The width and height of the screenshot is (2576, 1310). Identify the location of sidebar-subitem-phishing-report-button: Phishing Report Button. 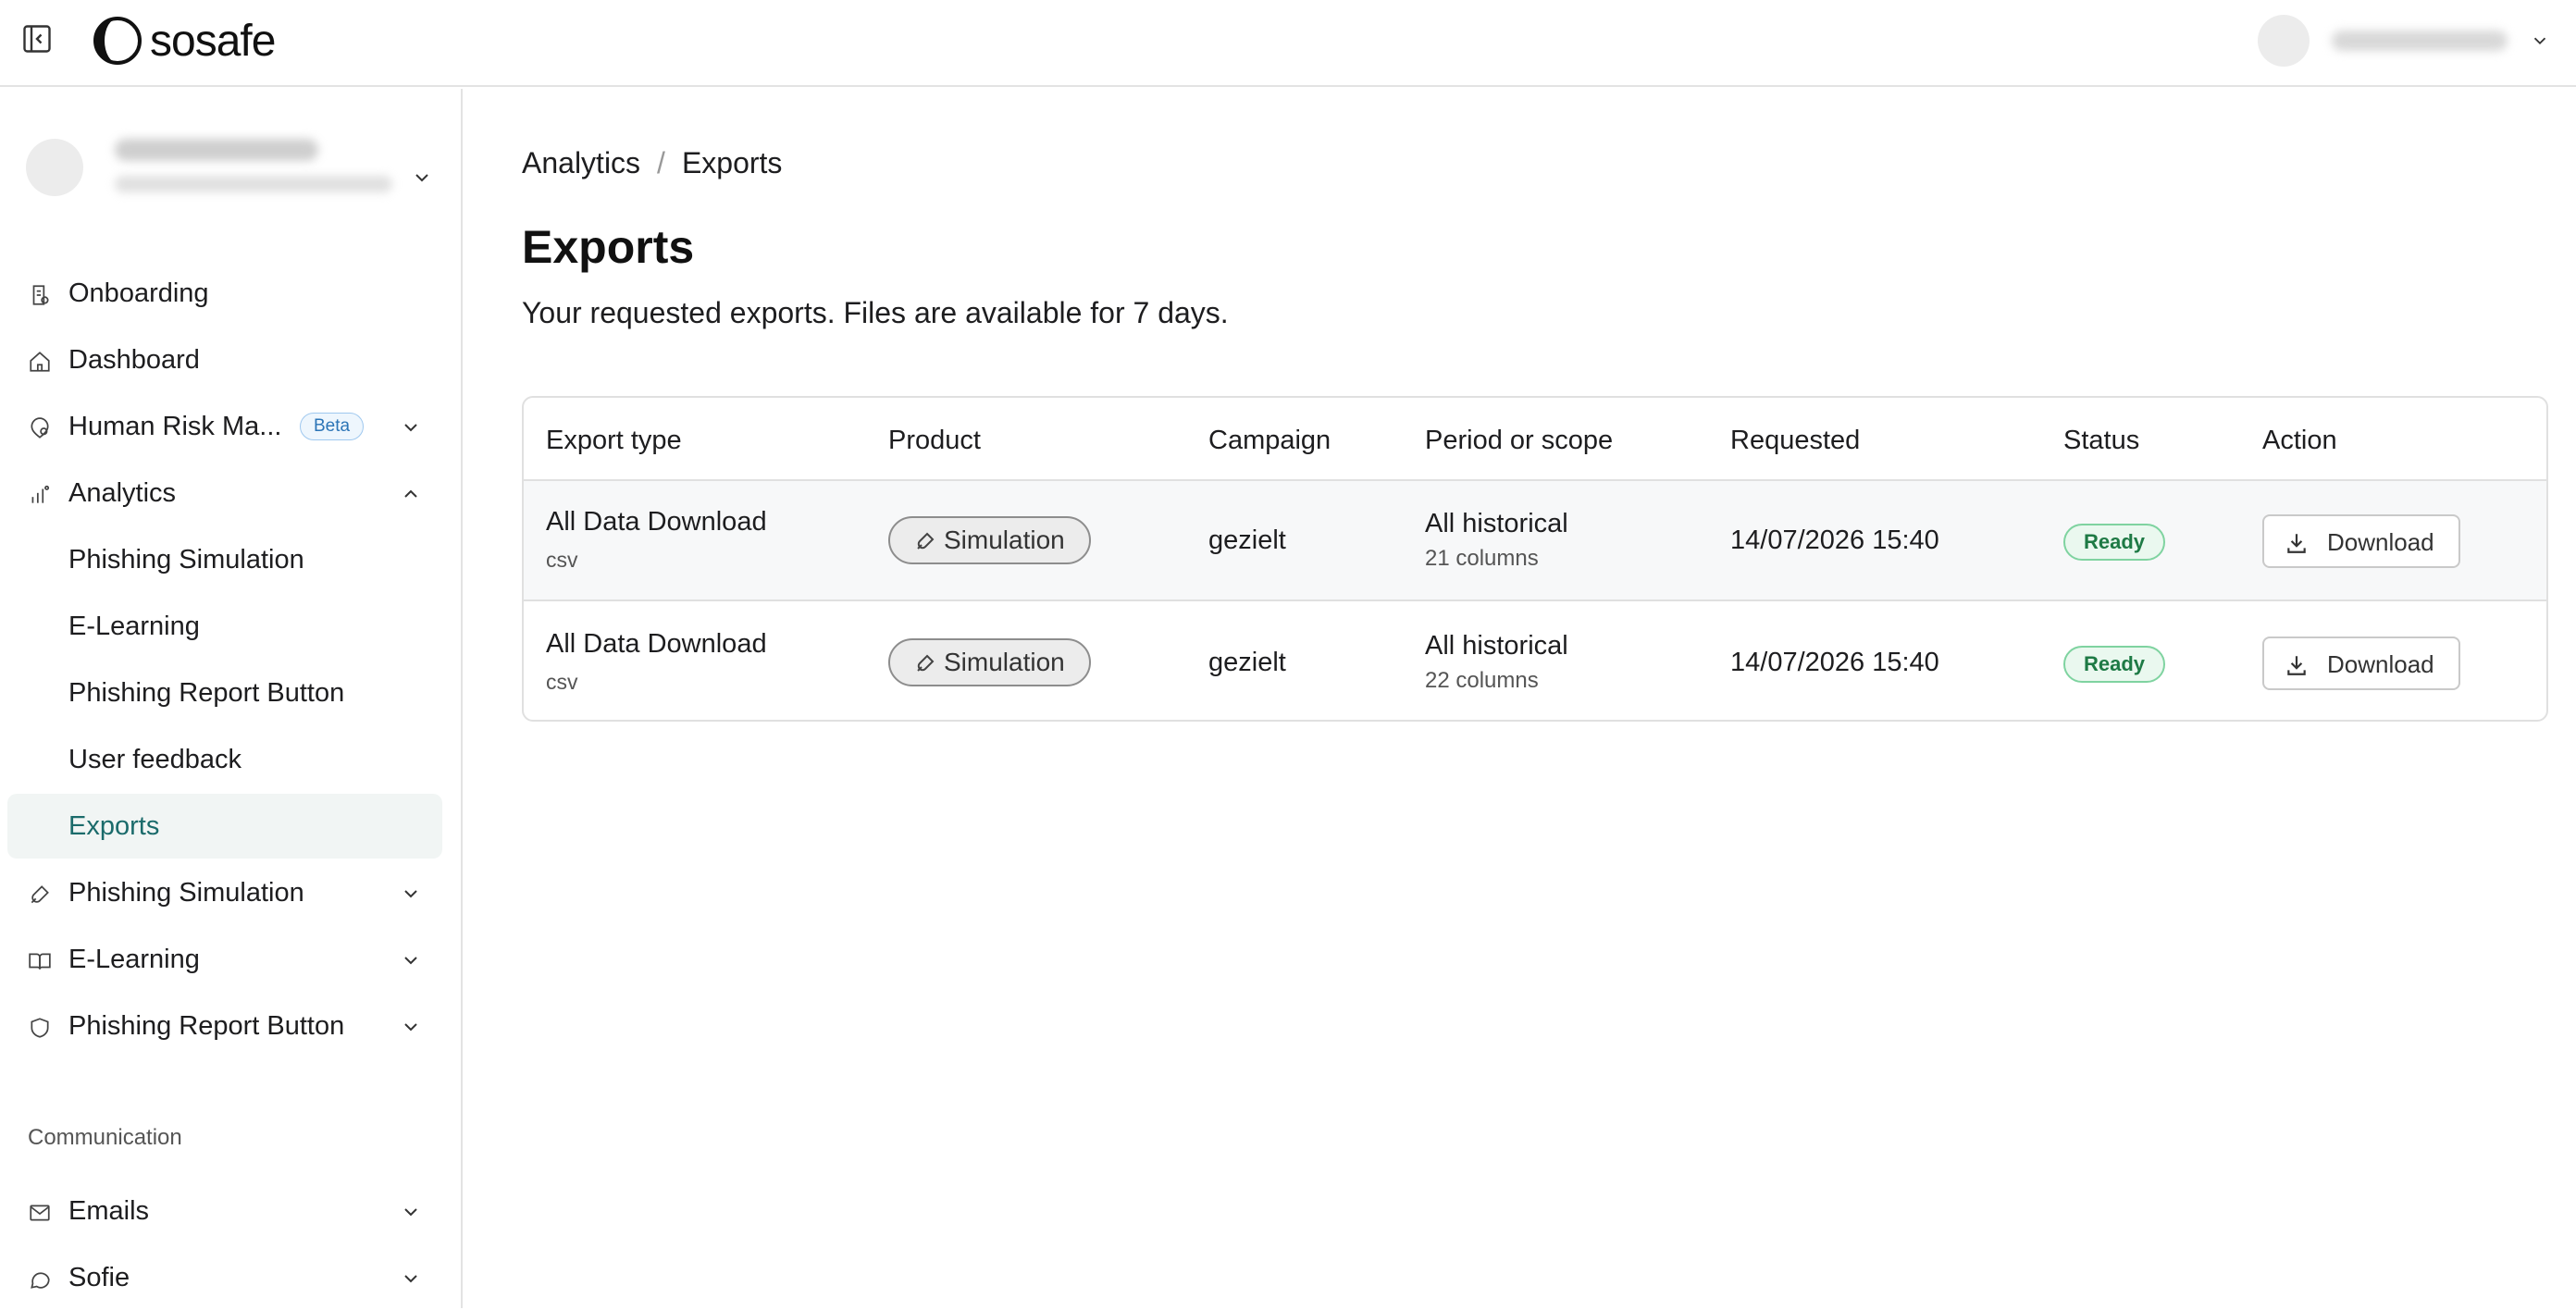
(225, 693).